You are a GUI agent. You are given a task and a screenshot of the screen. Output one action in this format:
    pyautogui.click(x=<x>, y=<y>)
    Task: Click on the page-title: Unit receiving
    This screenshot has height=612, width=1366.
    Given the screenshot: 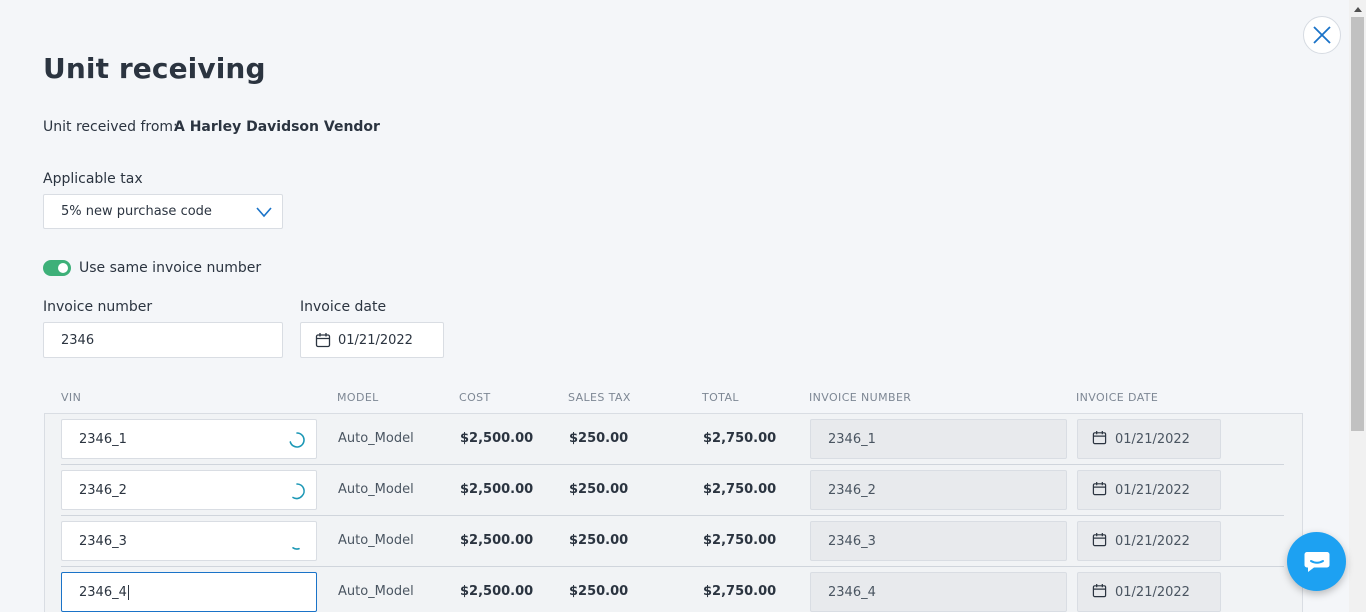 What is the action you would take?
    pyautogui.click(x=154, y=68)
    